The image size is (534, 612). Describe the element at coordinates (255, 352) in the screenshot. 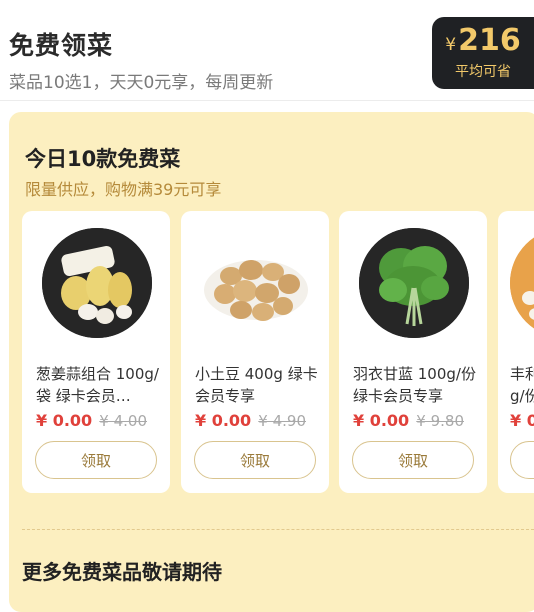

I see `product-card: 小土豆 400g 绿卡会员专享 ¥ 0.00 ¥ 4.90 领取` at that location.